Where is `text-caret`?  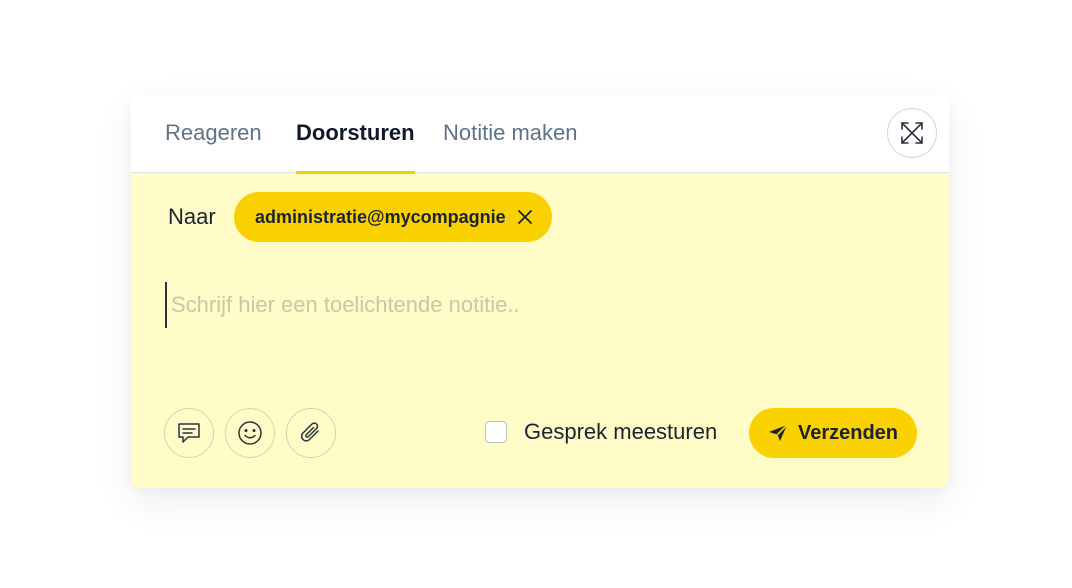
text-caret is located at coordinates (166, 305).